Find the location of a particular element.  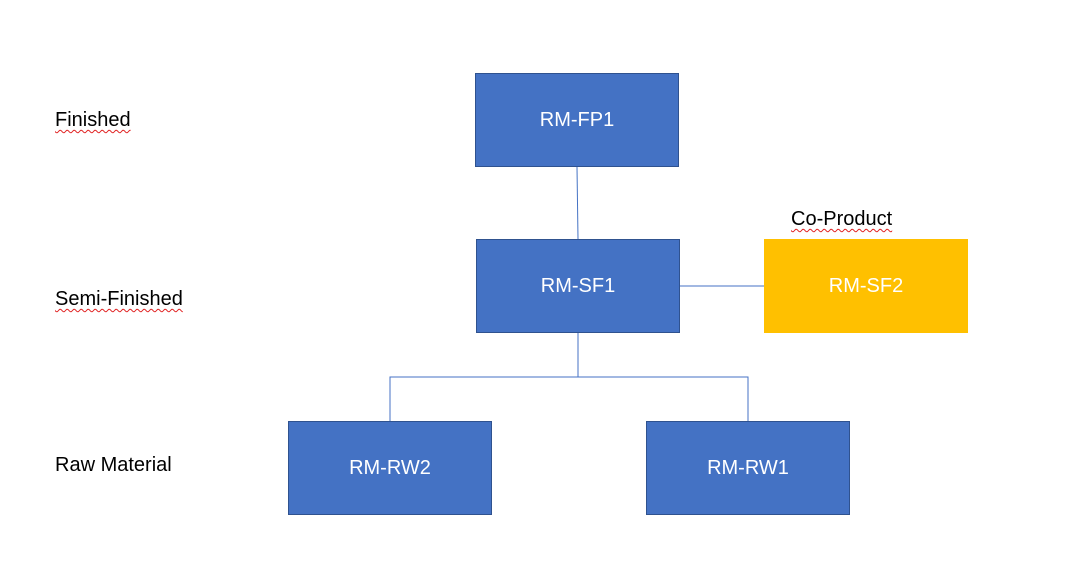

level-finished-text: Finished is located at coordinates (93, 120).